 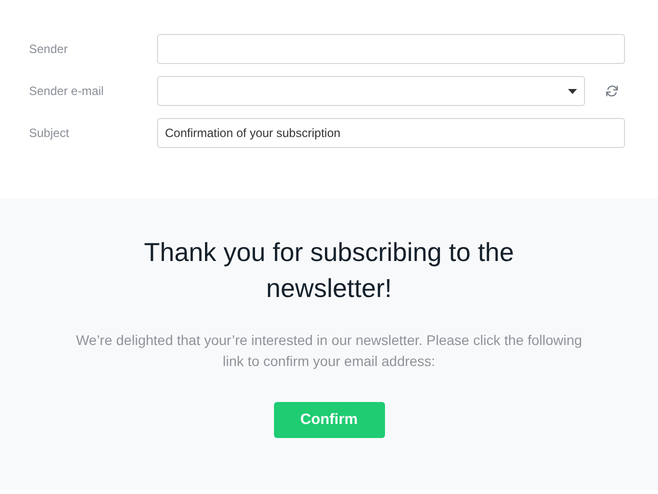 What do you see at coordinates (612, 91) in the screenshot?
I see `refresh-icon` at bounding box center [612, 91].